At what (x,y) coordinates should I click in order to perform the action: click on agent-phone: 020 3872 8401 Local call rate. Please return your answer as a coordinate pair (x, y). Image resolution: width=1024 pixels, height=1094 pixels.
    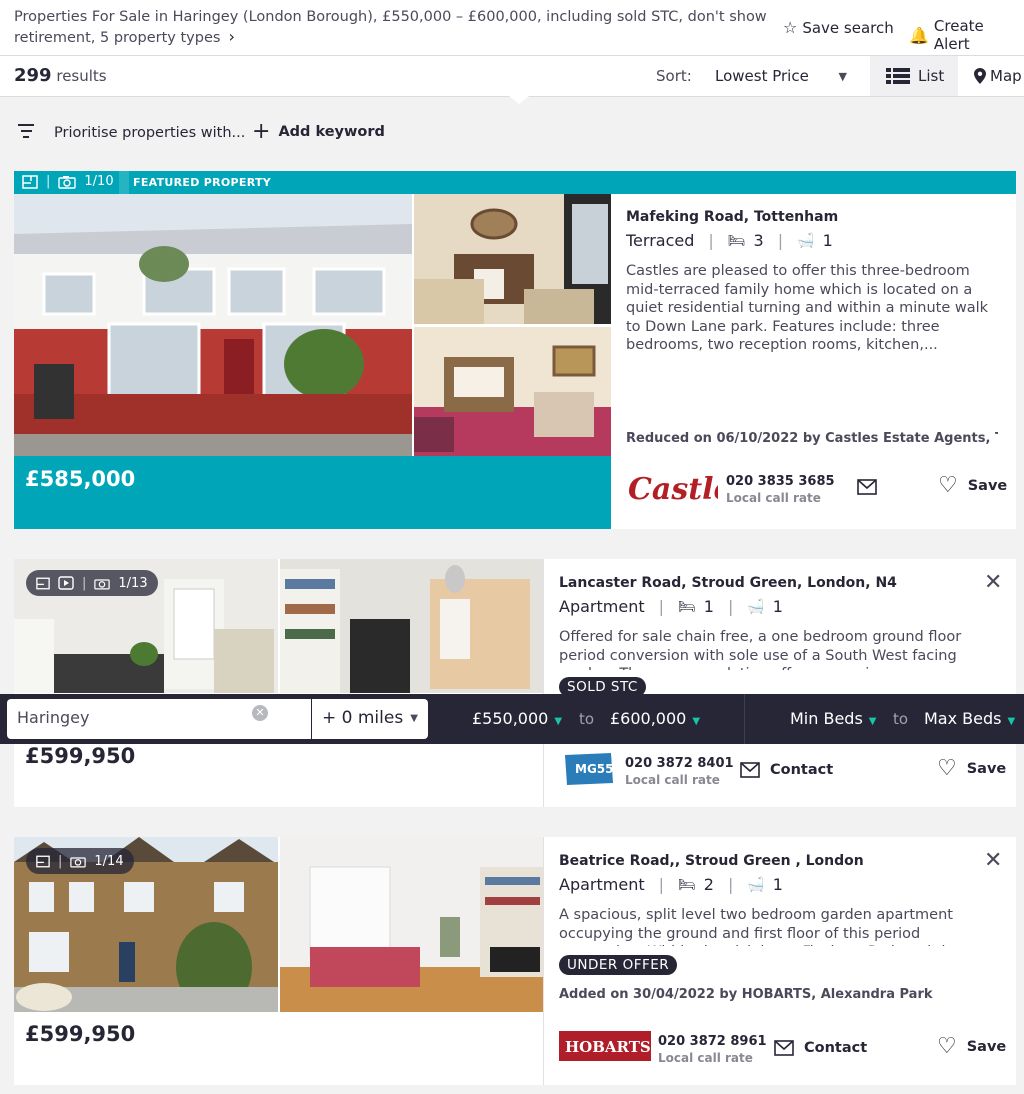
    Looking at the image, I should click on (679, 771).